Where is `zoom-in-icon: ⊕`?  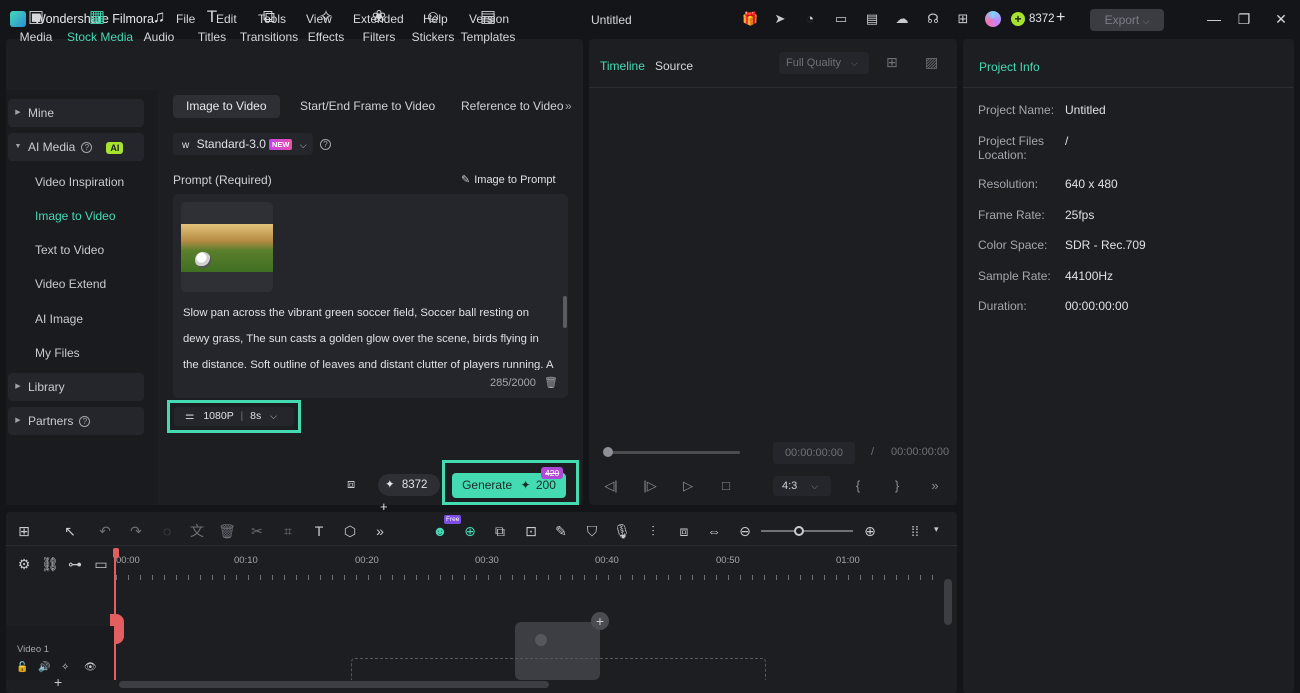 zoom-in-icon: ⊕ is located at coordinates (870, 531).